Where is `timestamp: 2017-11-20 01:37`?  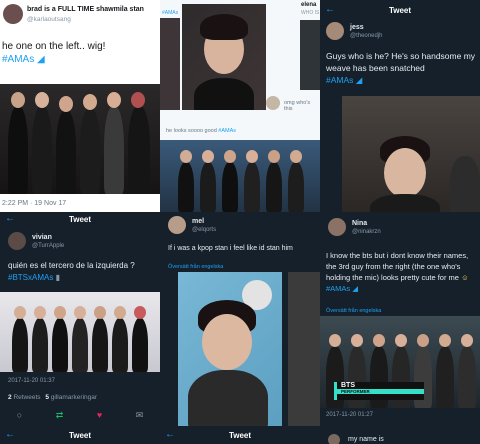 timestamp: 2017-11-20 01:37 is located at coordinates (31, 381).